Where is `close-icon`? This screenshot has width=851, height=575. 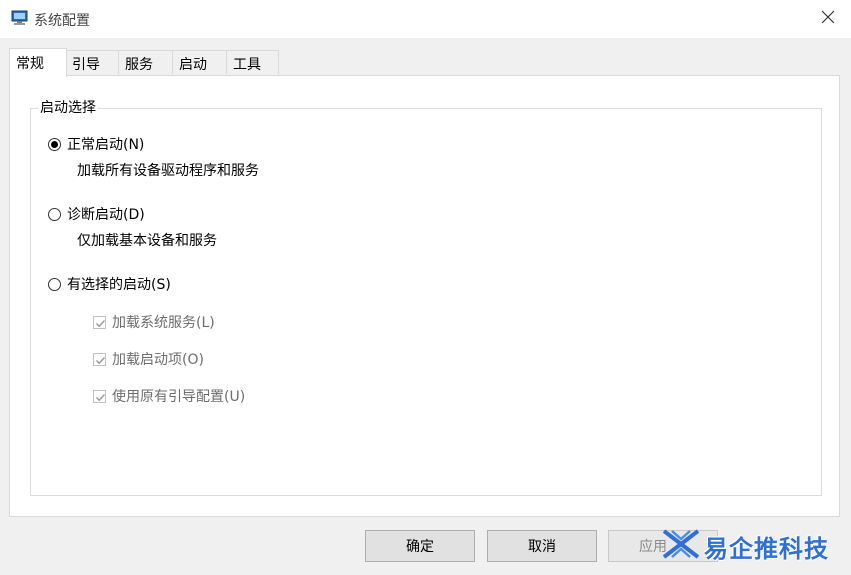 close-icon is located at coordinates (828, 19).